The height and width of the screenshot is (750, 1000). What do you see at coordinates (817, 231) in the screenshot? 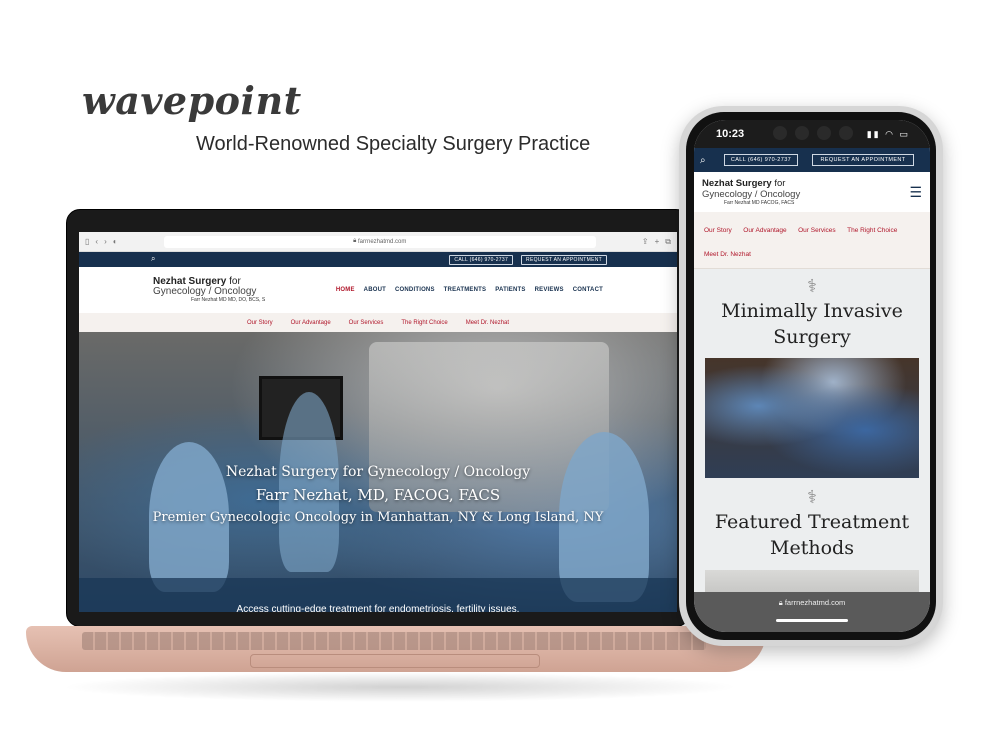
I see `mobile-subnav-our-services: Our Services` at bounding box center [817, 231].